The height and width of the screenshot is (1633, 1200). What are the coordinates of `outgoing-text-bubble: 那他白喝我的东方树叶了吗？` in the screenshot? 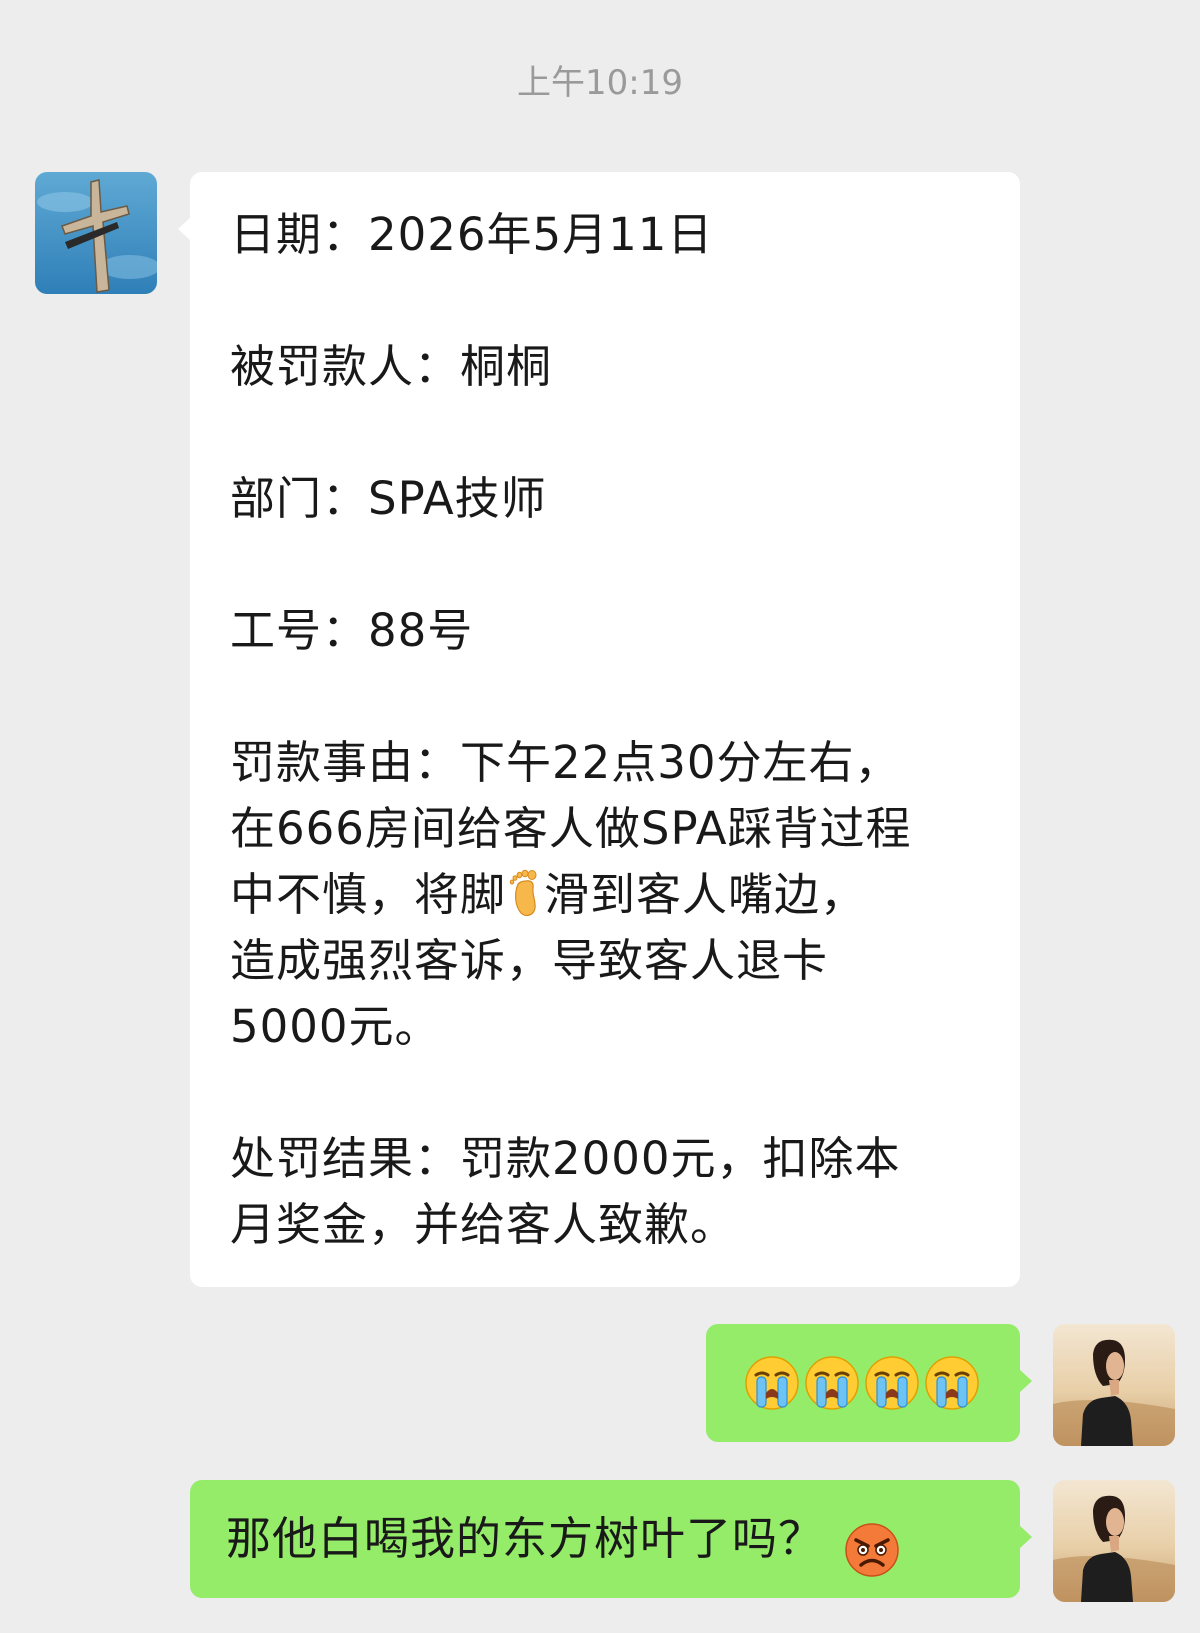 It's located at (611, 1539).